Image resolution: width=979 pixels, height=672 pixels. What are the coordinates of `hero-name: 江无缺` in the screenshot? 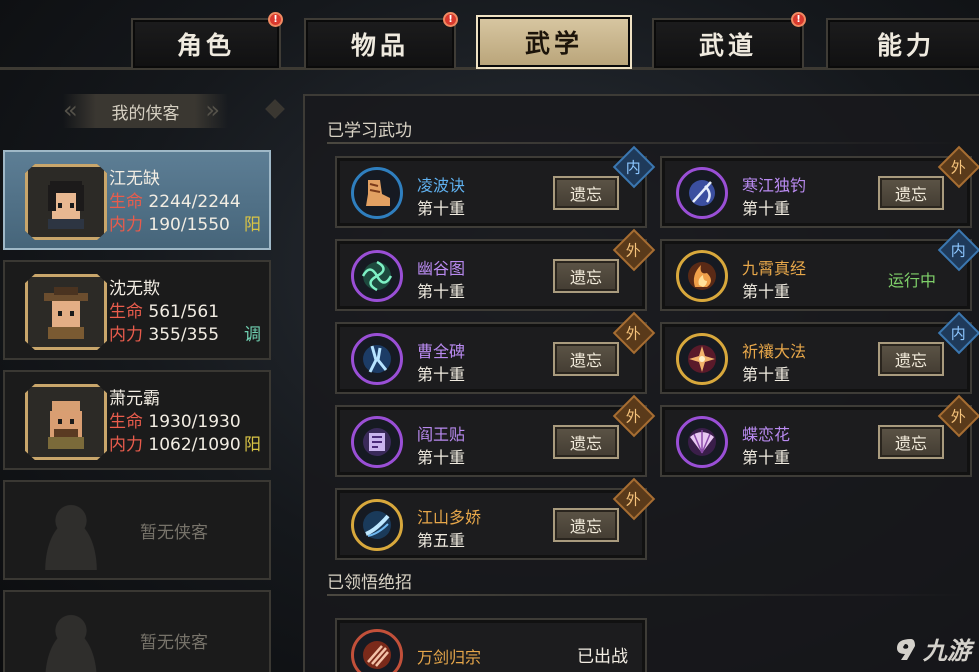 It's located at (134, 179).